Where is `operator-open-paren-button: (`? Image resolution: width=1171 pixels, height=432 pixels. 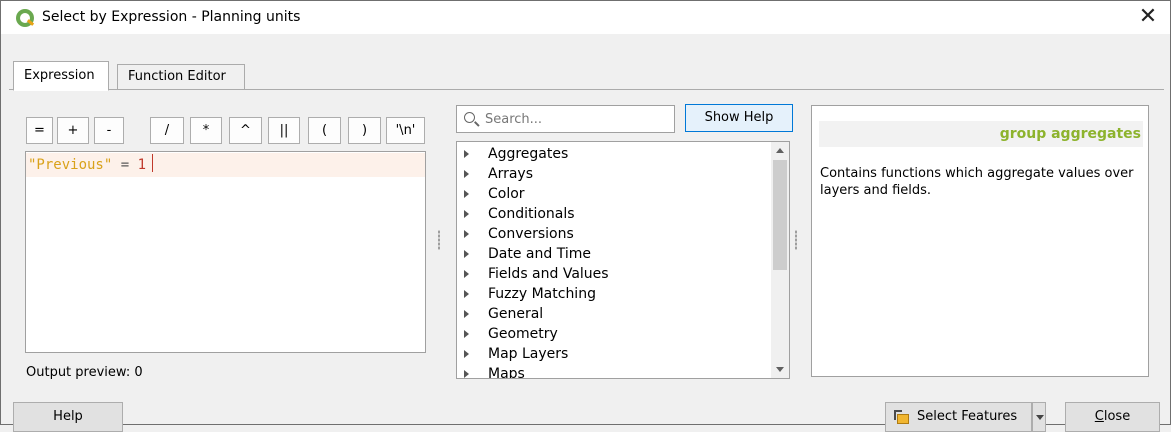
operator-open-paren-button: ( is located at coordinates (324, 130).